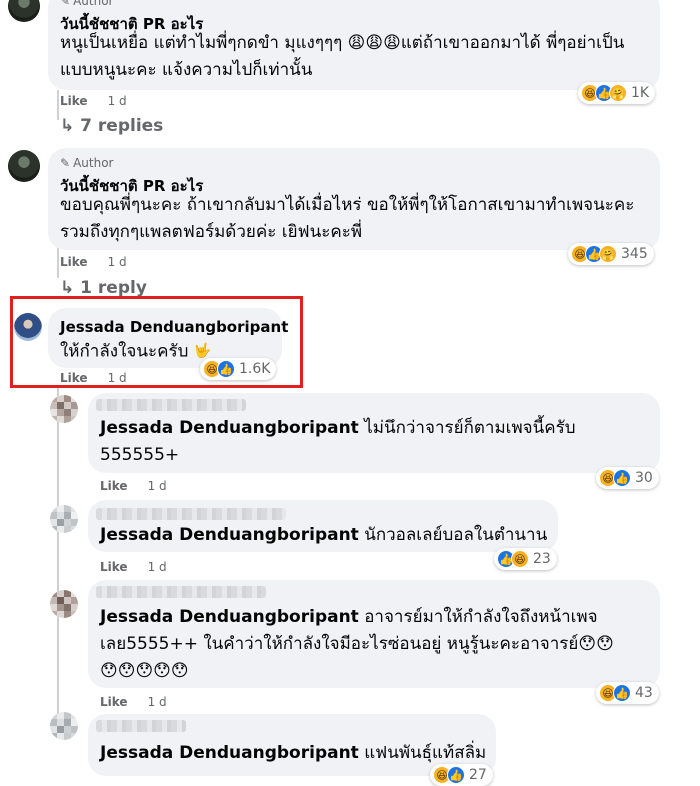 The width and height of the screenshot is (700, 786). I want to click on comment-author: Jessada Denduangboripant, so click(174, 327).